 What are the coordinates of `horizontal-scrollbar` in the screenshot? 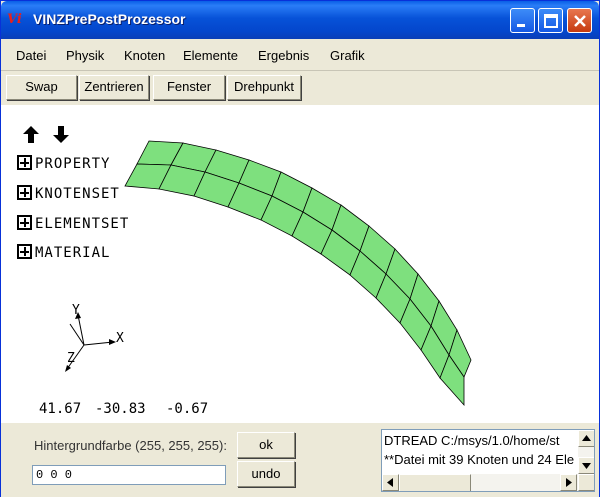 It's located at (488, 482).